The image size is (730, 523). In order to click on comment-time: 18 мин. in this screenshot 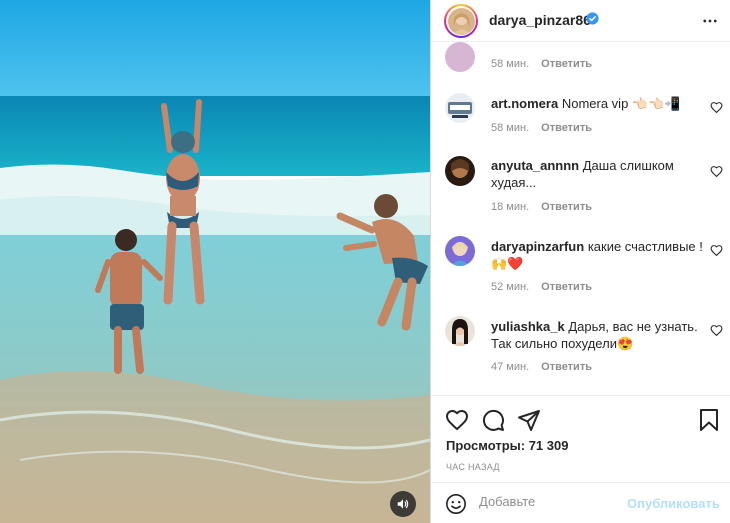, I will do `click(510, 207)`.